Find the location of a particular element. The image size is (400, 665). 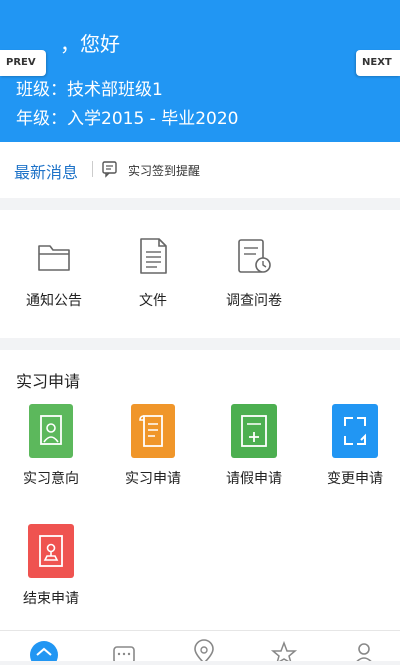

message-icon is located at coordinates (109, 169).